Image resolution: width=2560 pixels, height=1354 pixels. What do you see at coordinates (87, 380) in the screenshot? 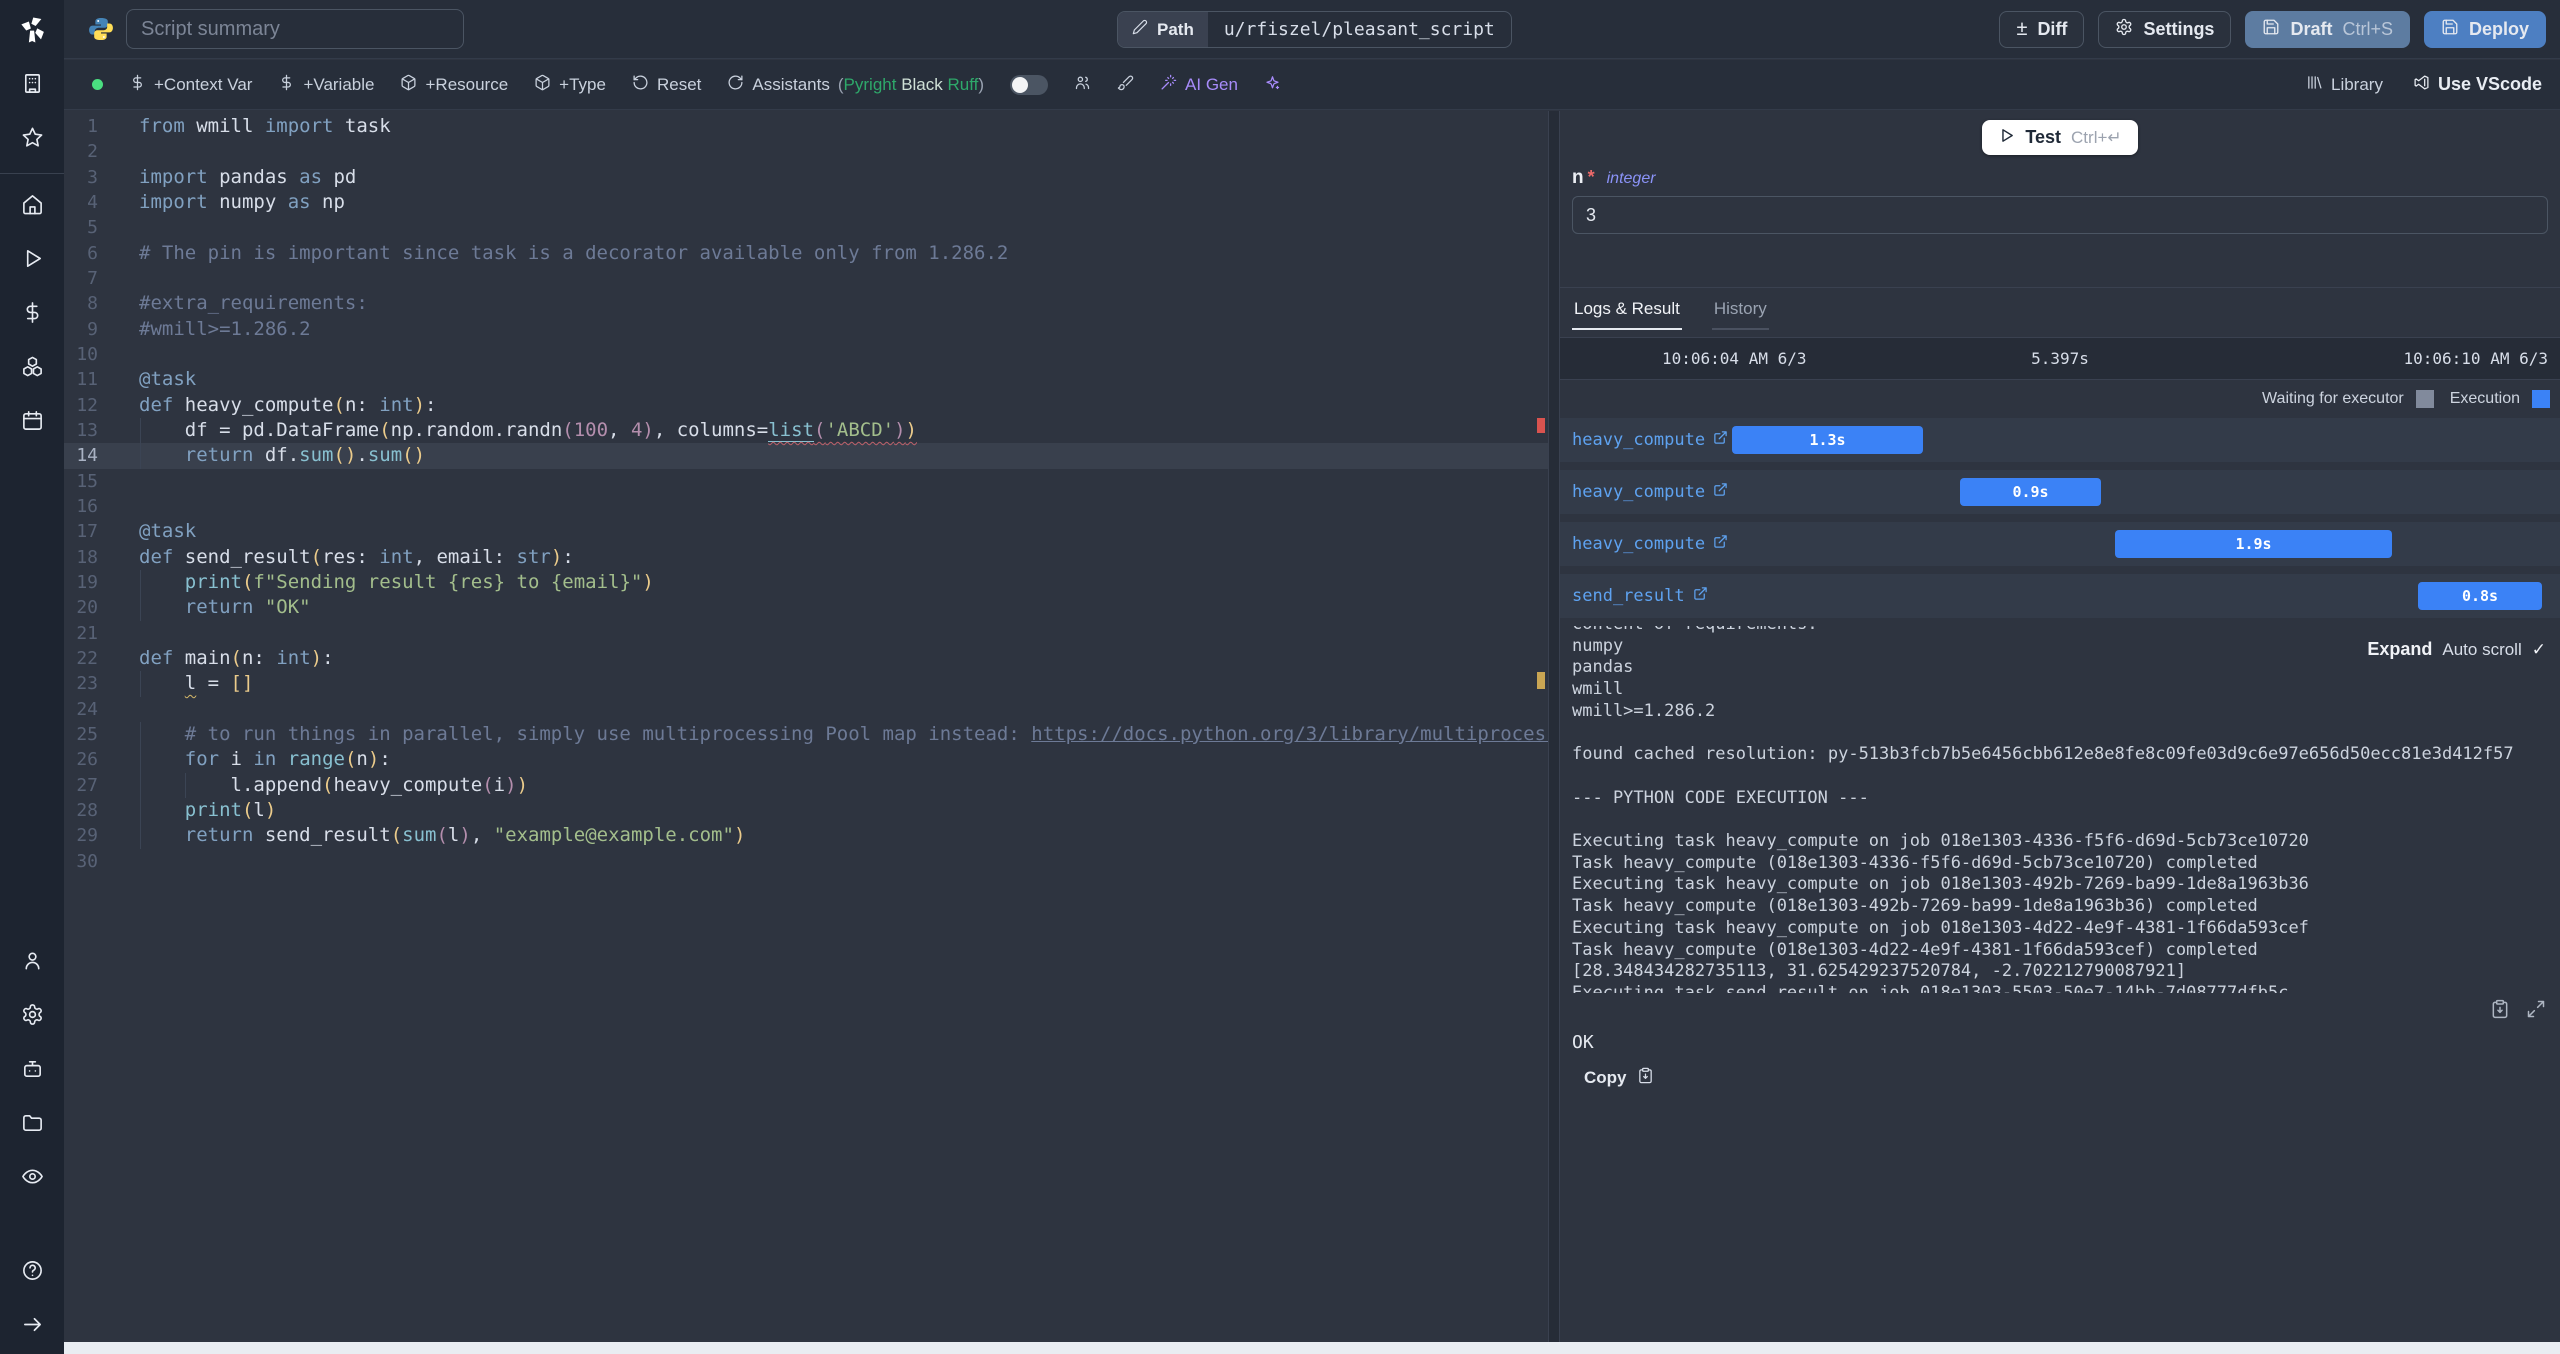
I see `line-number: 11` at bounding box center [87, 380].